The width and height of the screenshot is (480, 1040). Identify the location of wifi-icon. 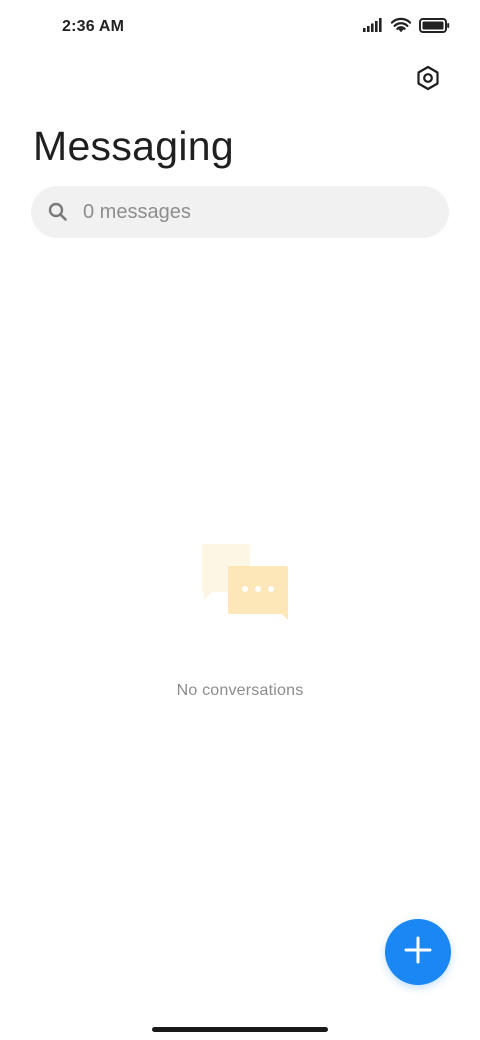
(401, 25).